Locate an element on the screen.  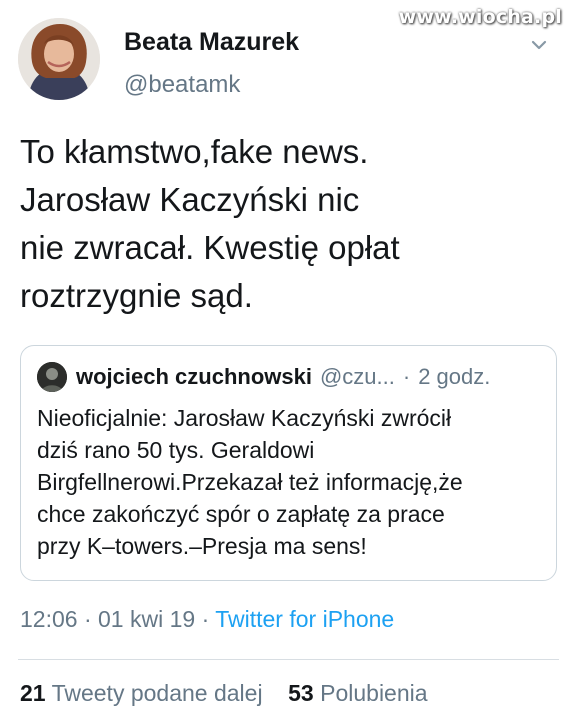
likes-label: Polubienia is located at coordinates (374, 693).